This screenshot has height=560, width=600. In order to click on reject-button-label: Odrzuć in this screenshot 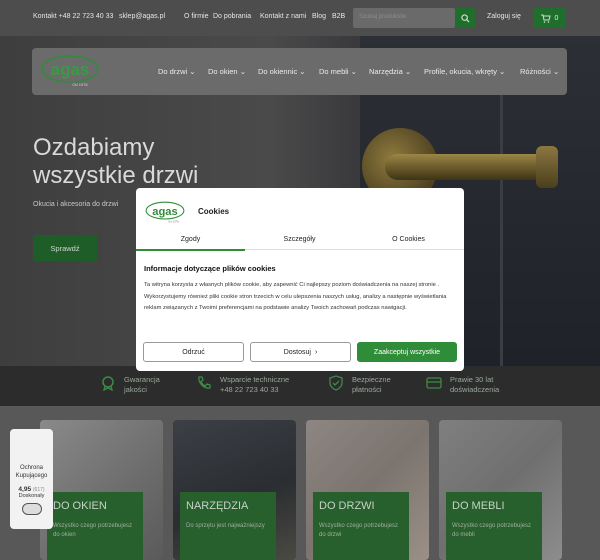, I will do `click(193, 352)`.